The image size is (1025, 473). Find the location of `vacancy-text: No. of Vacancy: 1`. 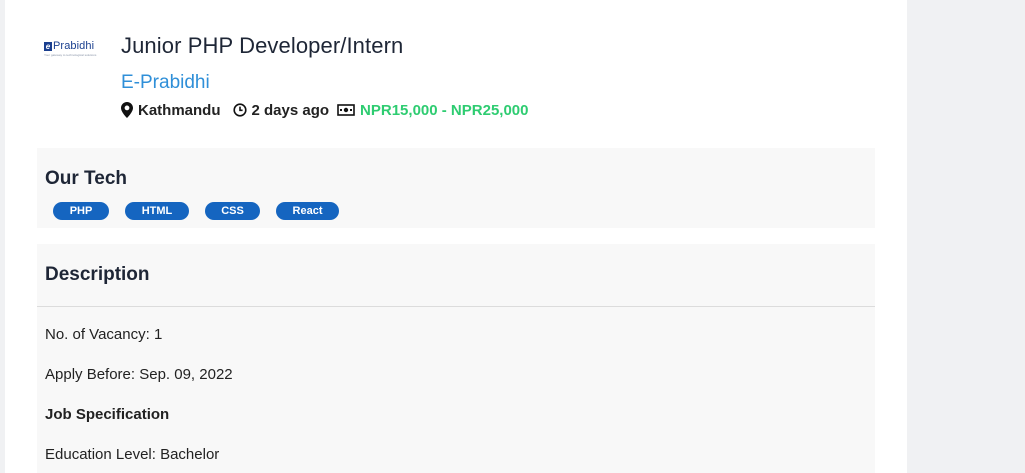

vacancy-text: No. of Vacancy: 1 is located at coordinates (104, 334).